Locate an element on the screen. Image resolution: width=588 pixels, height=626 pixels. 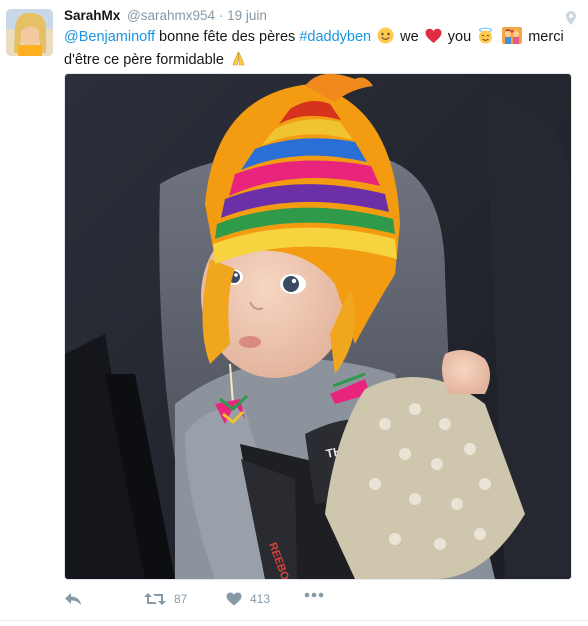
tweet-text-line2: d'être ce père formidable is located at coordinates (144, 60).